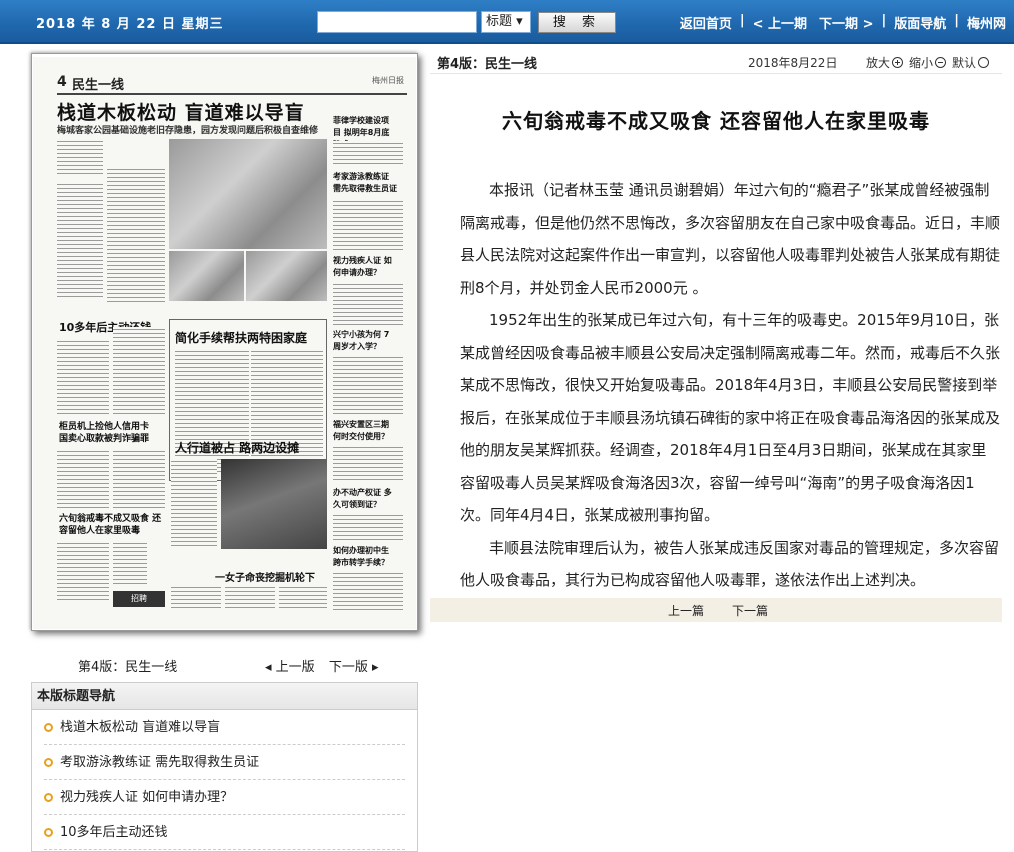 This screenshot has width=1014, height=852. Describe the element at coordinates (265, 576) in the screenshot. I see `thumb-story-head: 一女子命丧挖掘机轮下` at that location.